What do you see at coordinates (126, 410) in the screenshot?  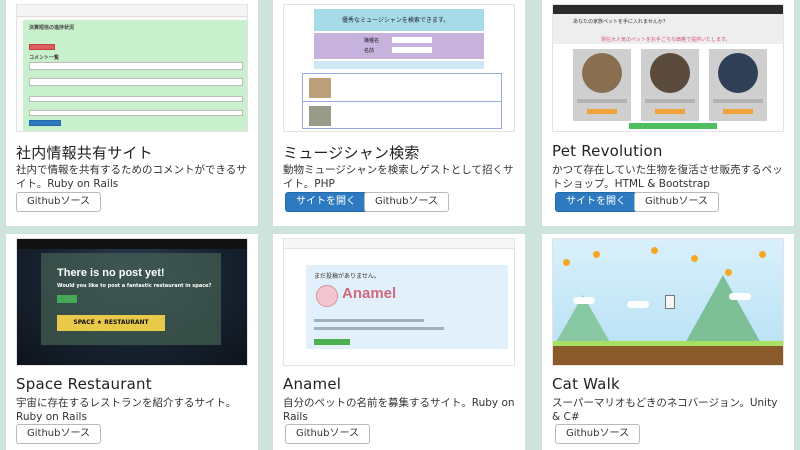 I see `project-description: 宇宙に存在するレストランを紹介するサイト。Ruby on Rails` at bounding box center [126, 410].